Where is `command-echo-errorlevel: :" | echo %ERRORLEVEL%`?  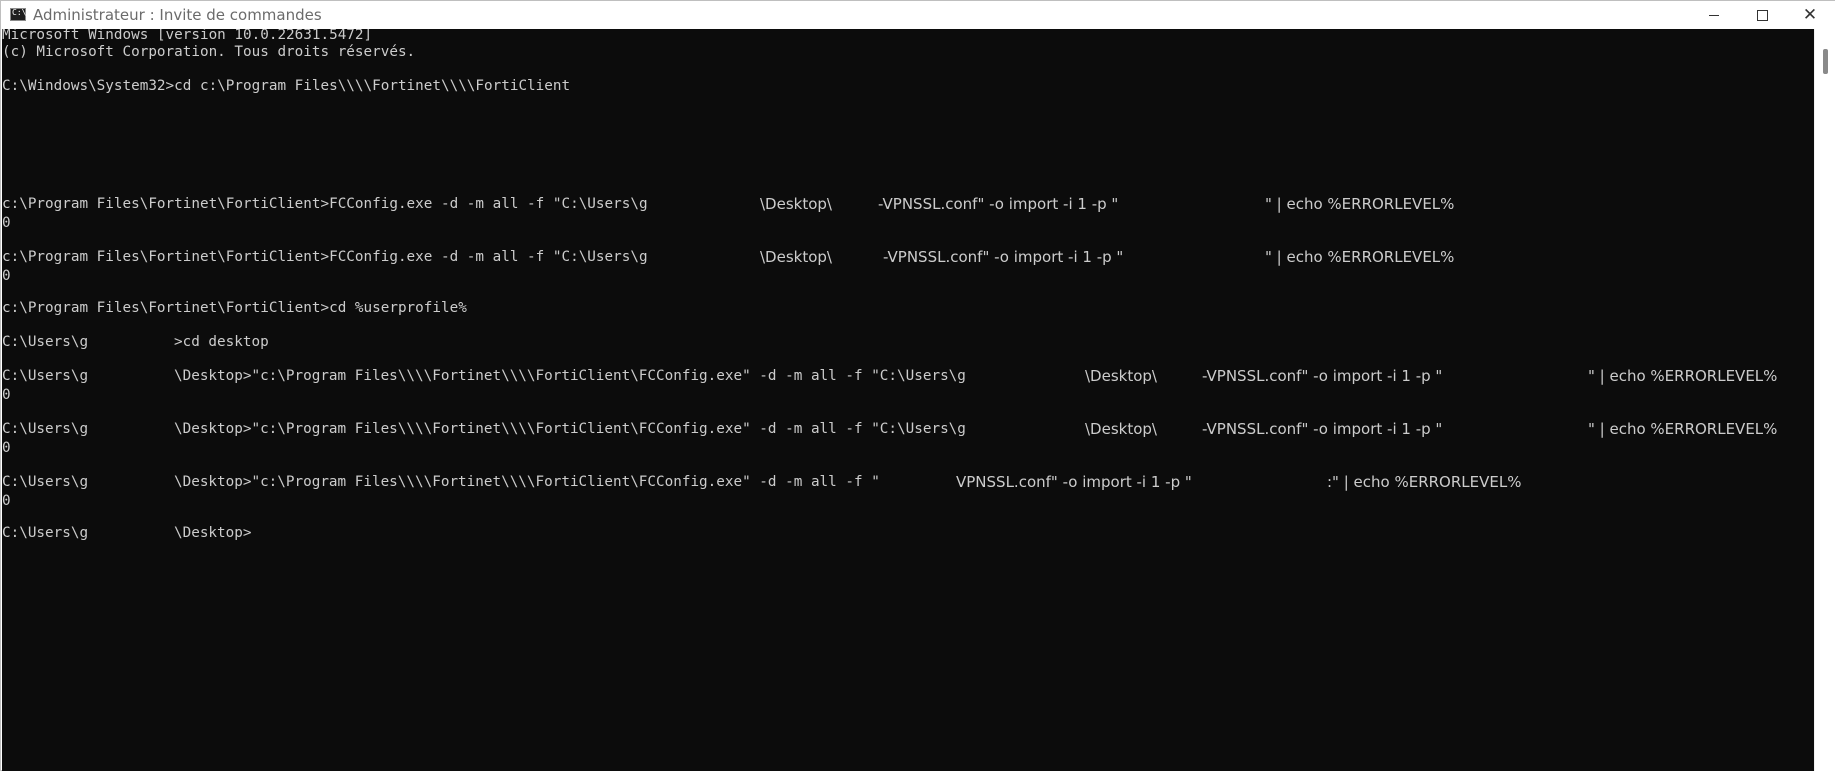
command-echo-errorlevel: :" | echo %ERRORLEVEL% is located at coordinates (1424, 482).